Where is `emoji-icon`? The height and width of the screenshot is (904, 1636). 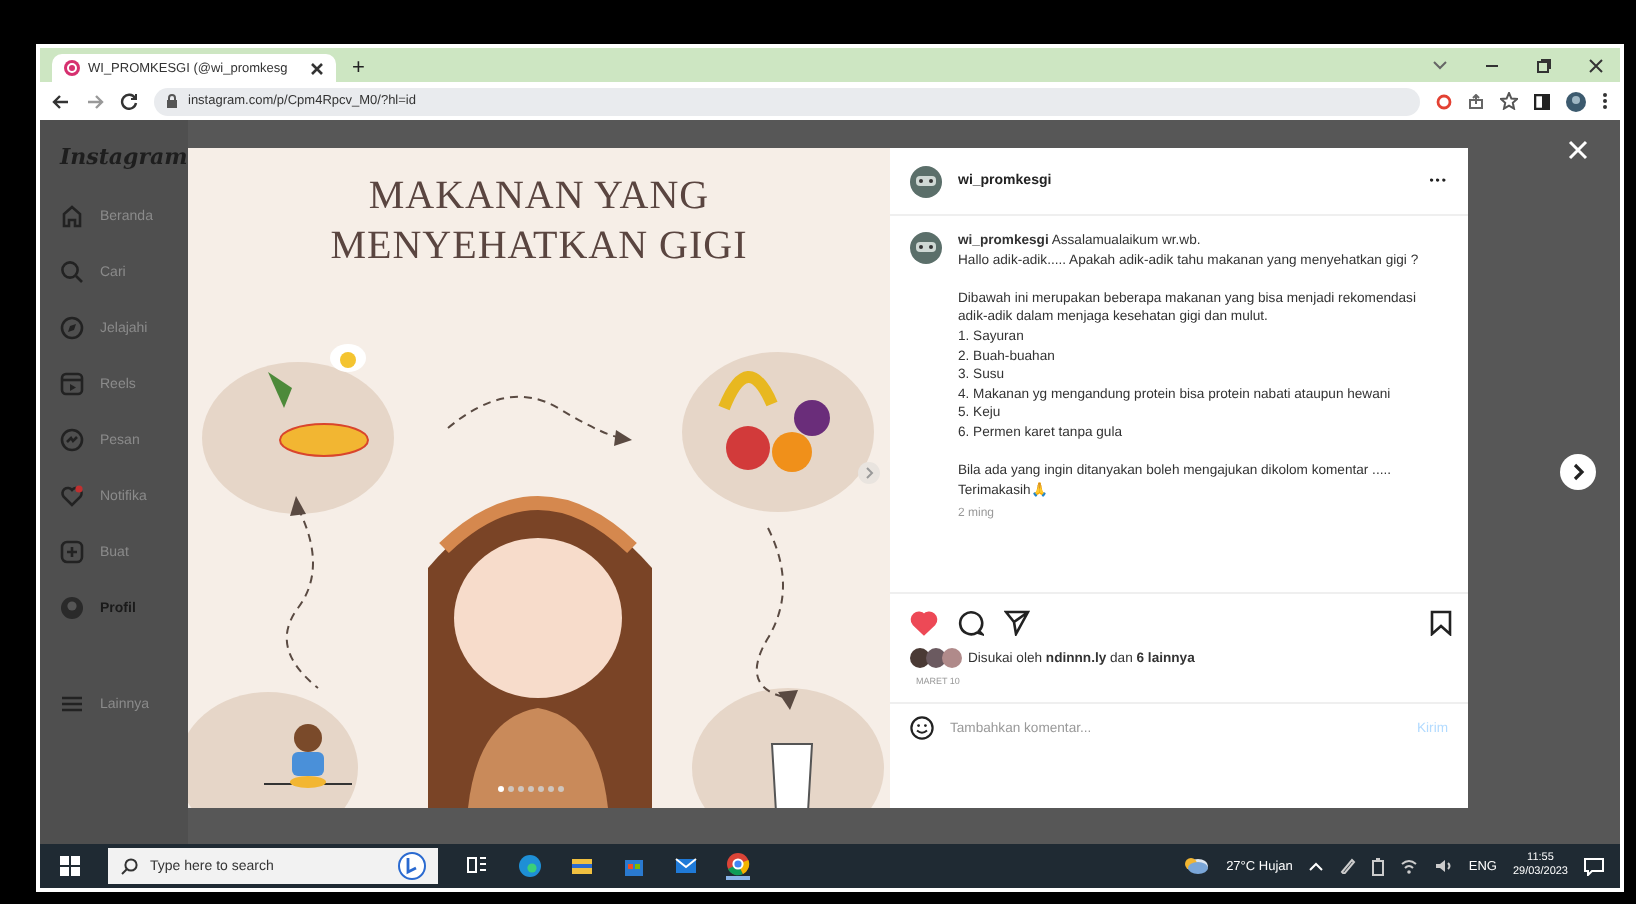 emoji-icon is located at coordinates (922, 728).